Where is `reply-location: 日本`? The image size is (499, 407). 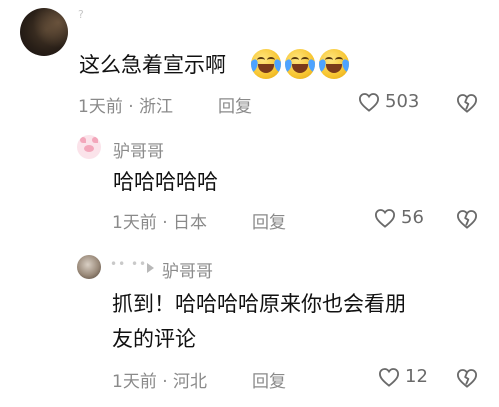
reply-location: 日本 is located at coordinates (190, 223).